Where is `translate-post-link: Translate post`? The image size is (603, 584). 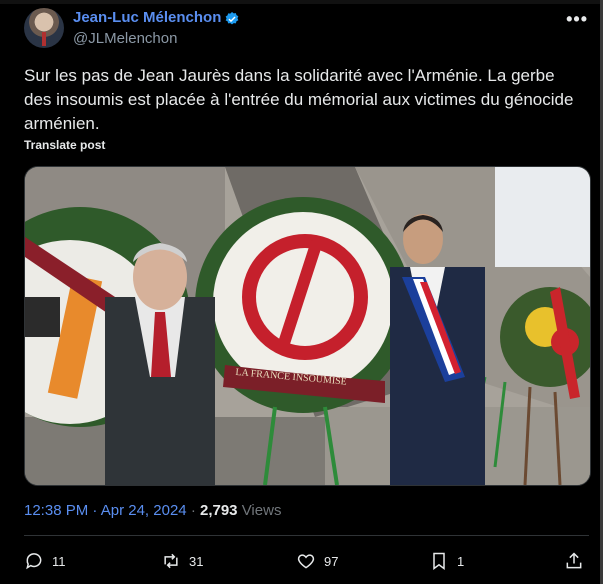
translate-post-link: Translate post is located at coordinates (64, 145).